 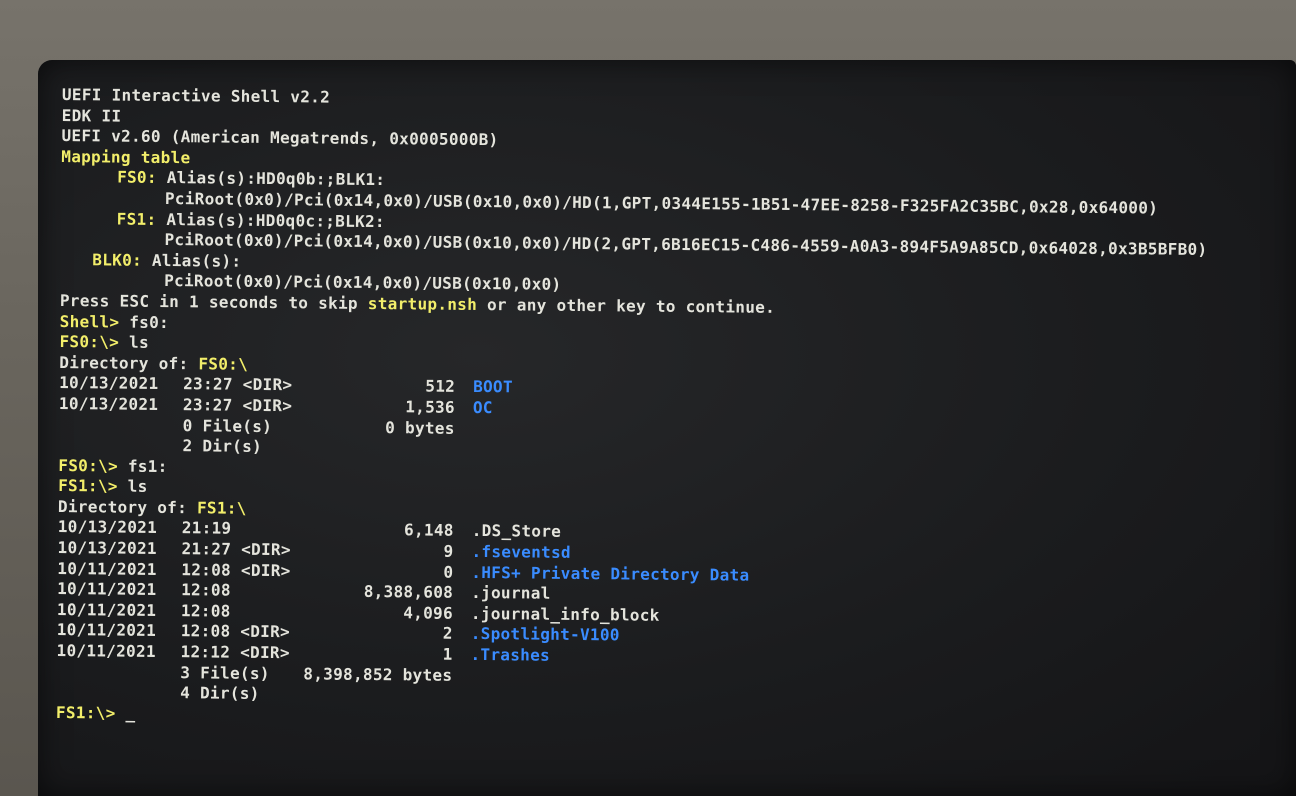 What do you see at coordinates (191, 260) in the screenshot?
I see `mapping-blk0-alias: Alias(s):` at bounding box center [191, 260].